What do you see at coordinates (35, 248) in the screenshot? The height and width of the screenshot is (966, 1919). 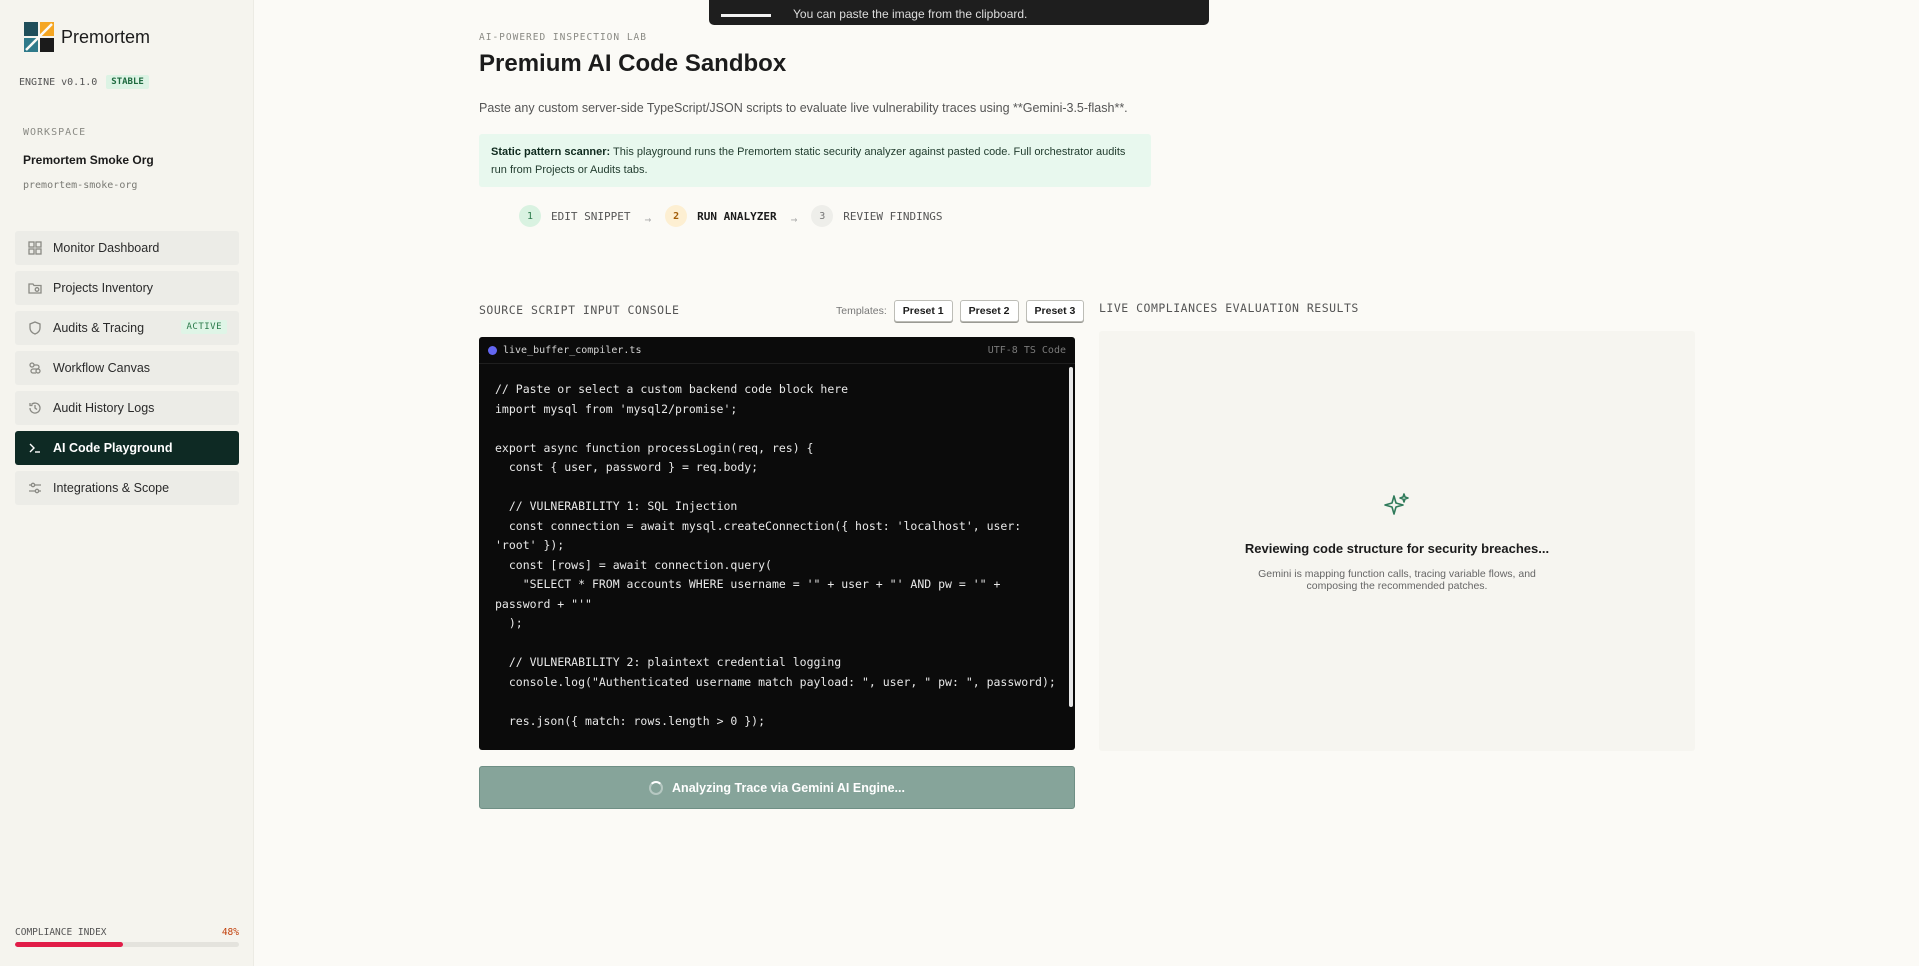 I see `grid-icon` at bounding box center [35, 248].